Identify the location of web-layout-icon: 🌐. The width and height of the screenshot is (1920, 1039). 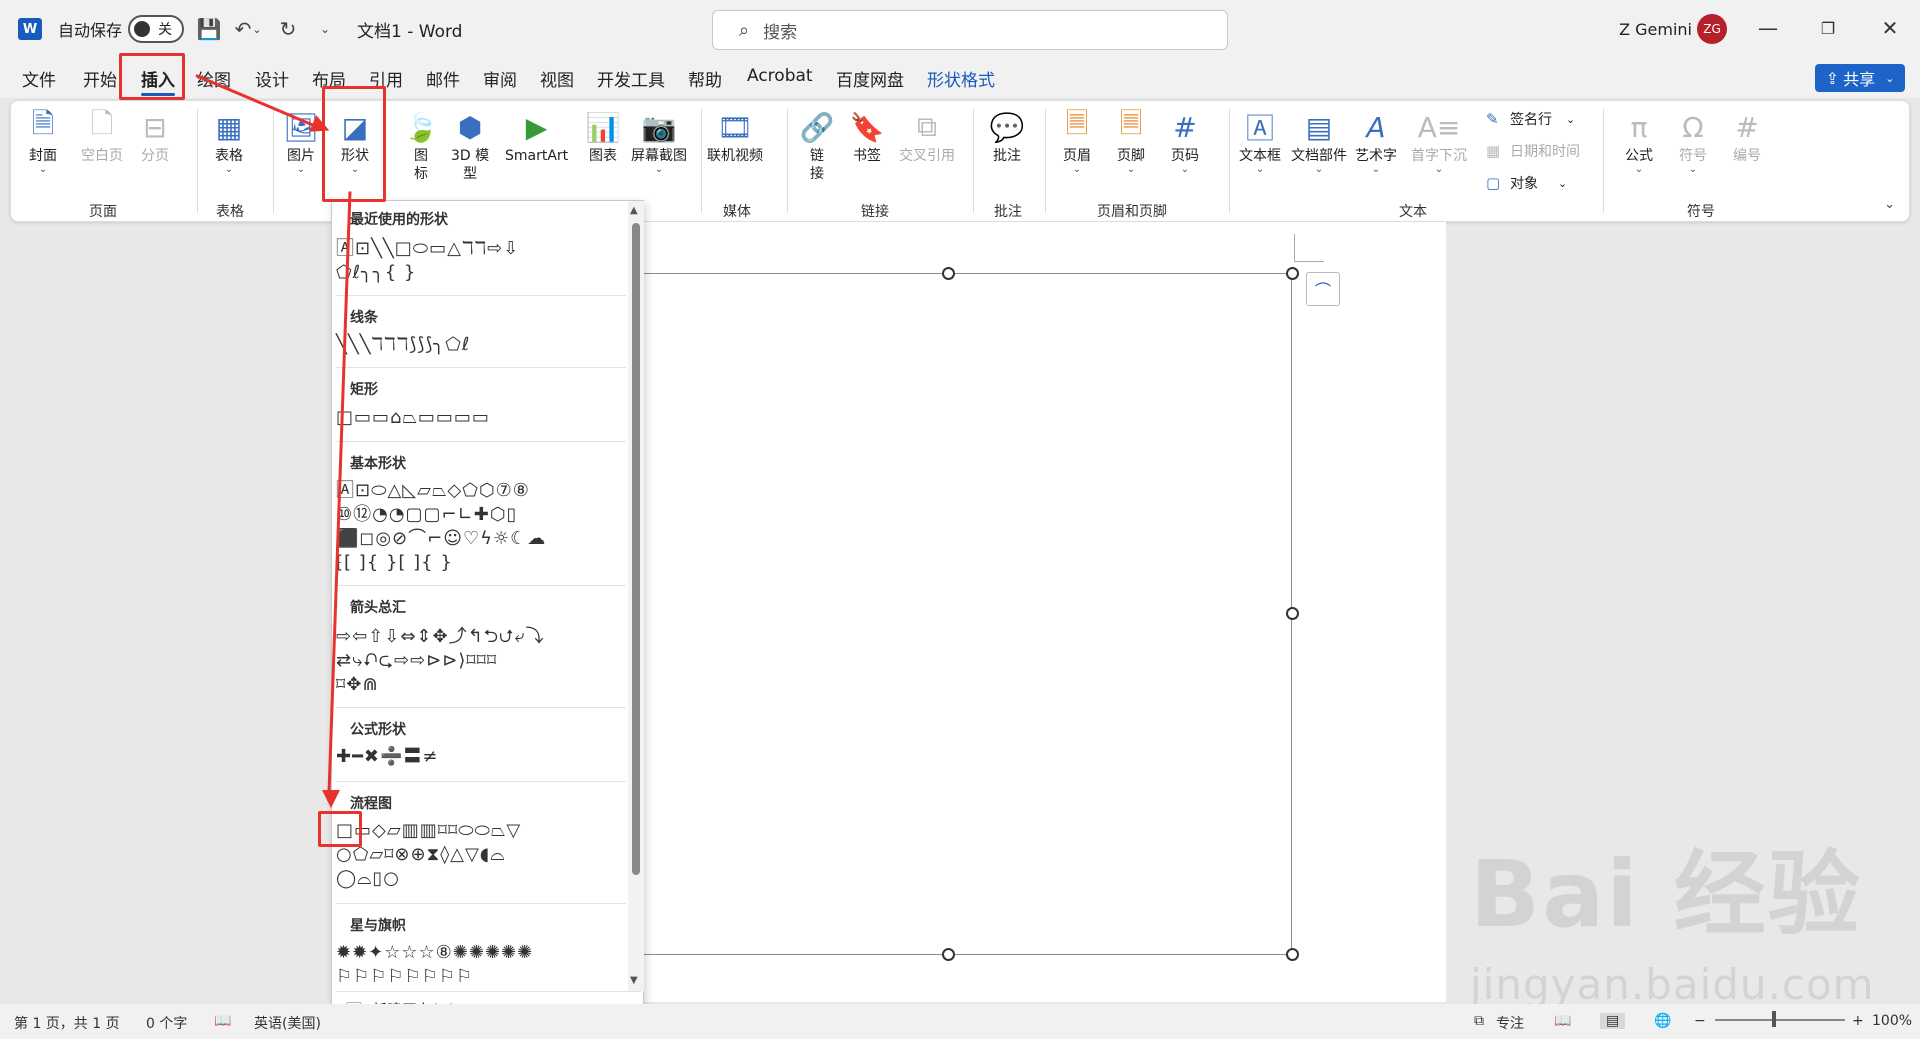
(1662, 1021).